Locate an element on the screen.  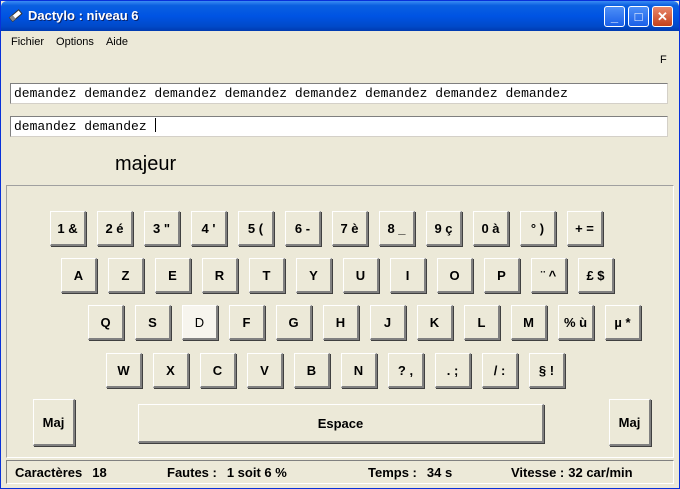
key: 3 " is located at coordinates (162, 228).